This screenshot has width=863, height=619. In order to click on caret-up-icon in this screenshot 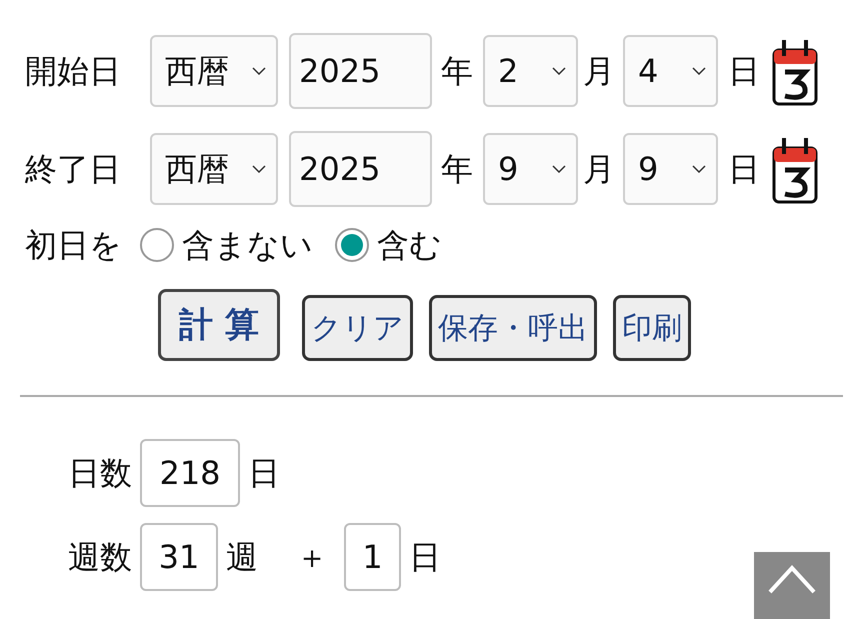, I will do `click(792, 579)`.